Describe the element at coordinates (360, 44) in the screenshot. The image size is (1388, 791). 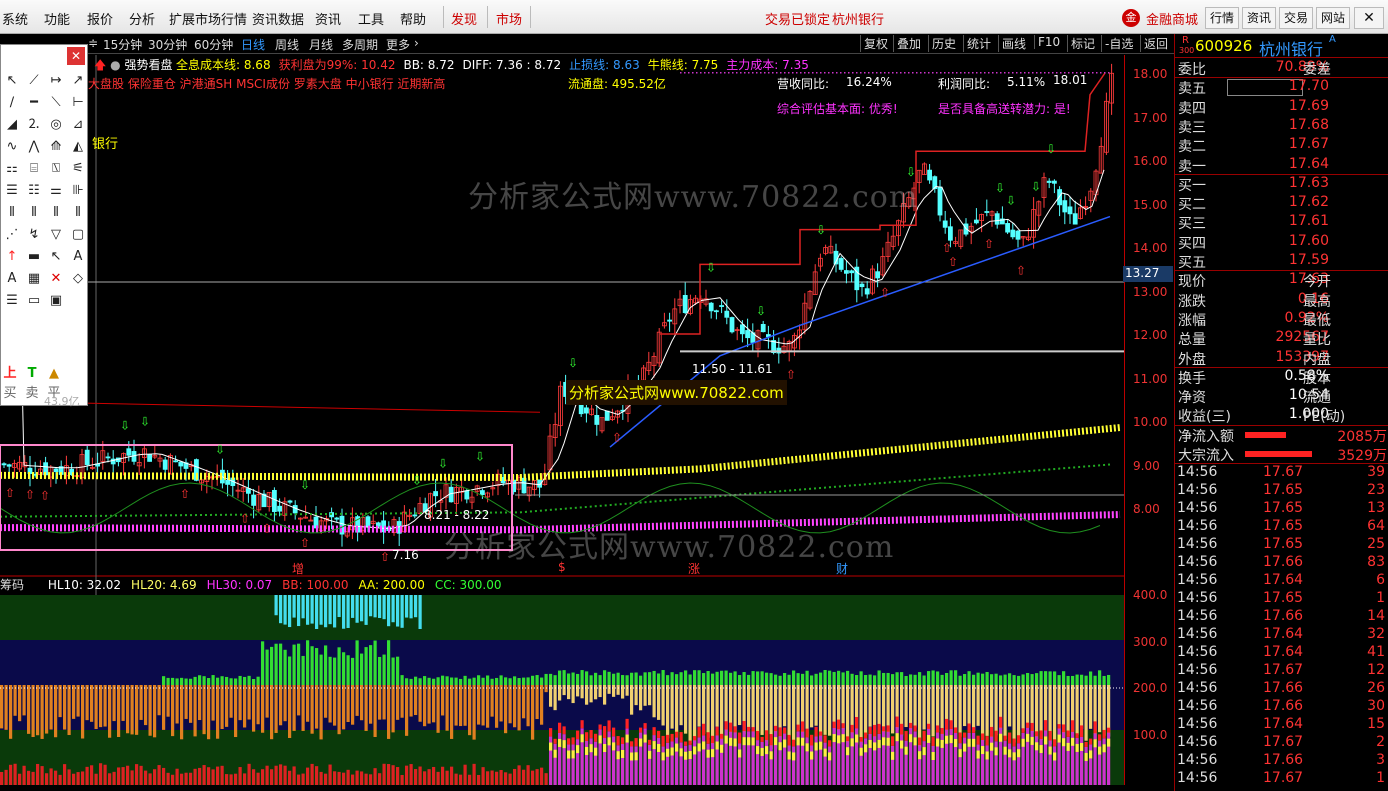
I see `period-multi: 多周期` at that location.